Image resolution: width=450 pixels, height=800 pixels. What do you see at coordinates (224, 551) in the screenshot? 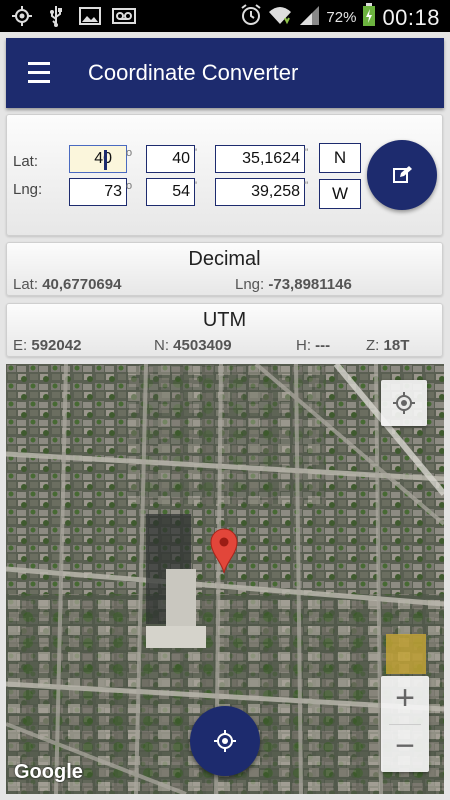
I see `map-pin-icon` at bounding box center [224, 551].